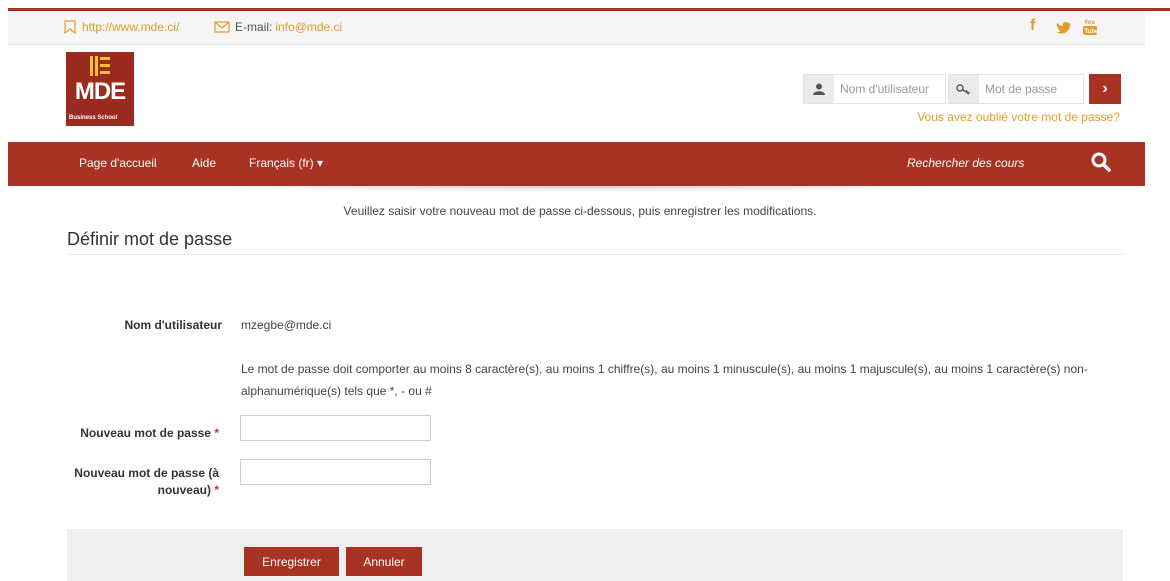  Describe the element at coordinates (1090, 27) in the screenshot. I see `youtube-icon: You Tube` at that location.